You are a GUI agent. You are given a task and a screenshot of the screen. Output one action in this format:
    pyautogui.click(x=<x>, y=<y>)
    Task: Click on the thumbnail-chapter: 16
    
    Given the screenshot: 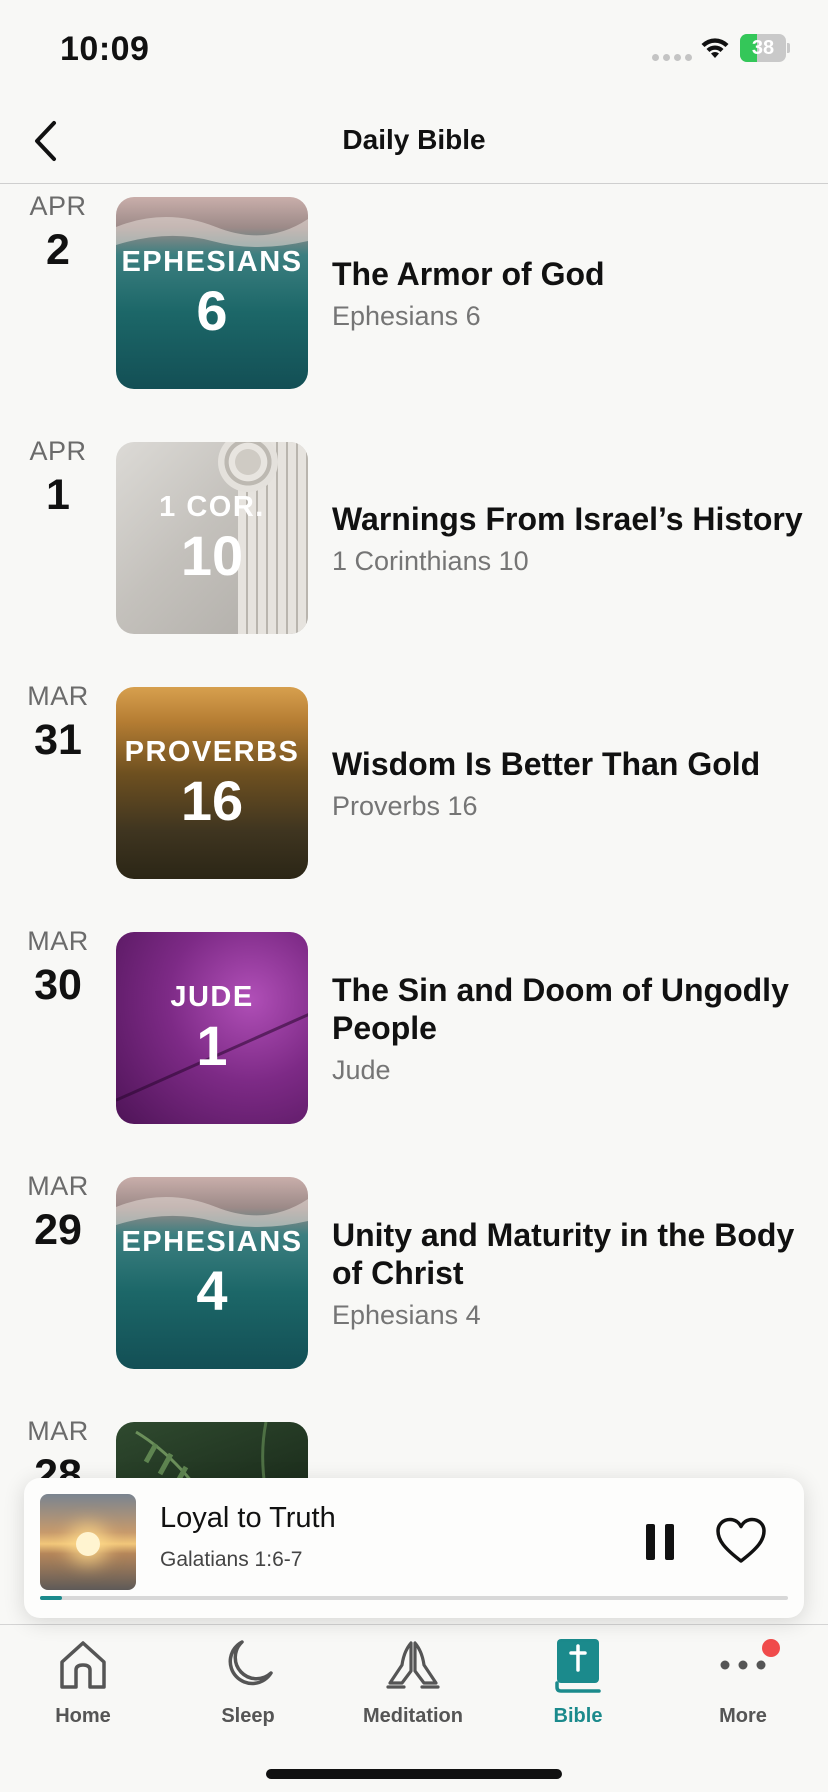 What is the action you would take?
    pyautogui.click(x=212, y=800)
    